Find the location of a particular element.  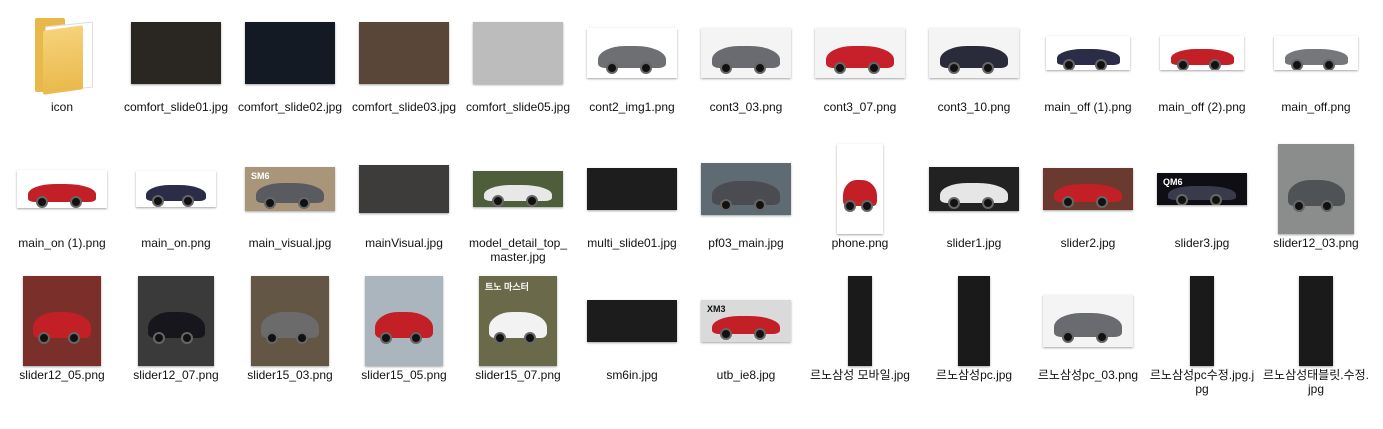

file-name-label: 르노삼성태블릿.수정.jpg is located at coordinates (1316, 382).